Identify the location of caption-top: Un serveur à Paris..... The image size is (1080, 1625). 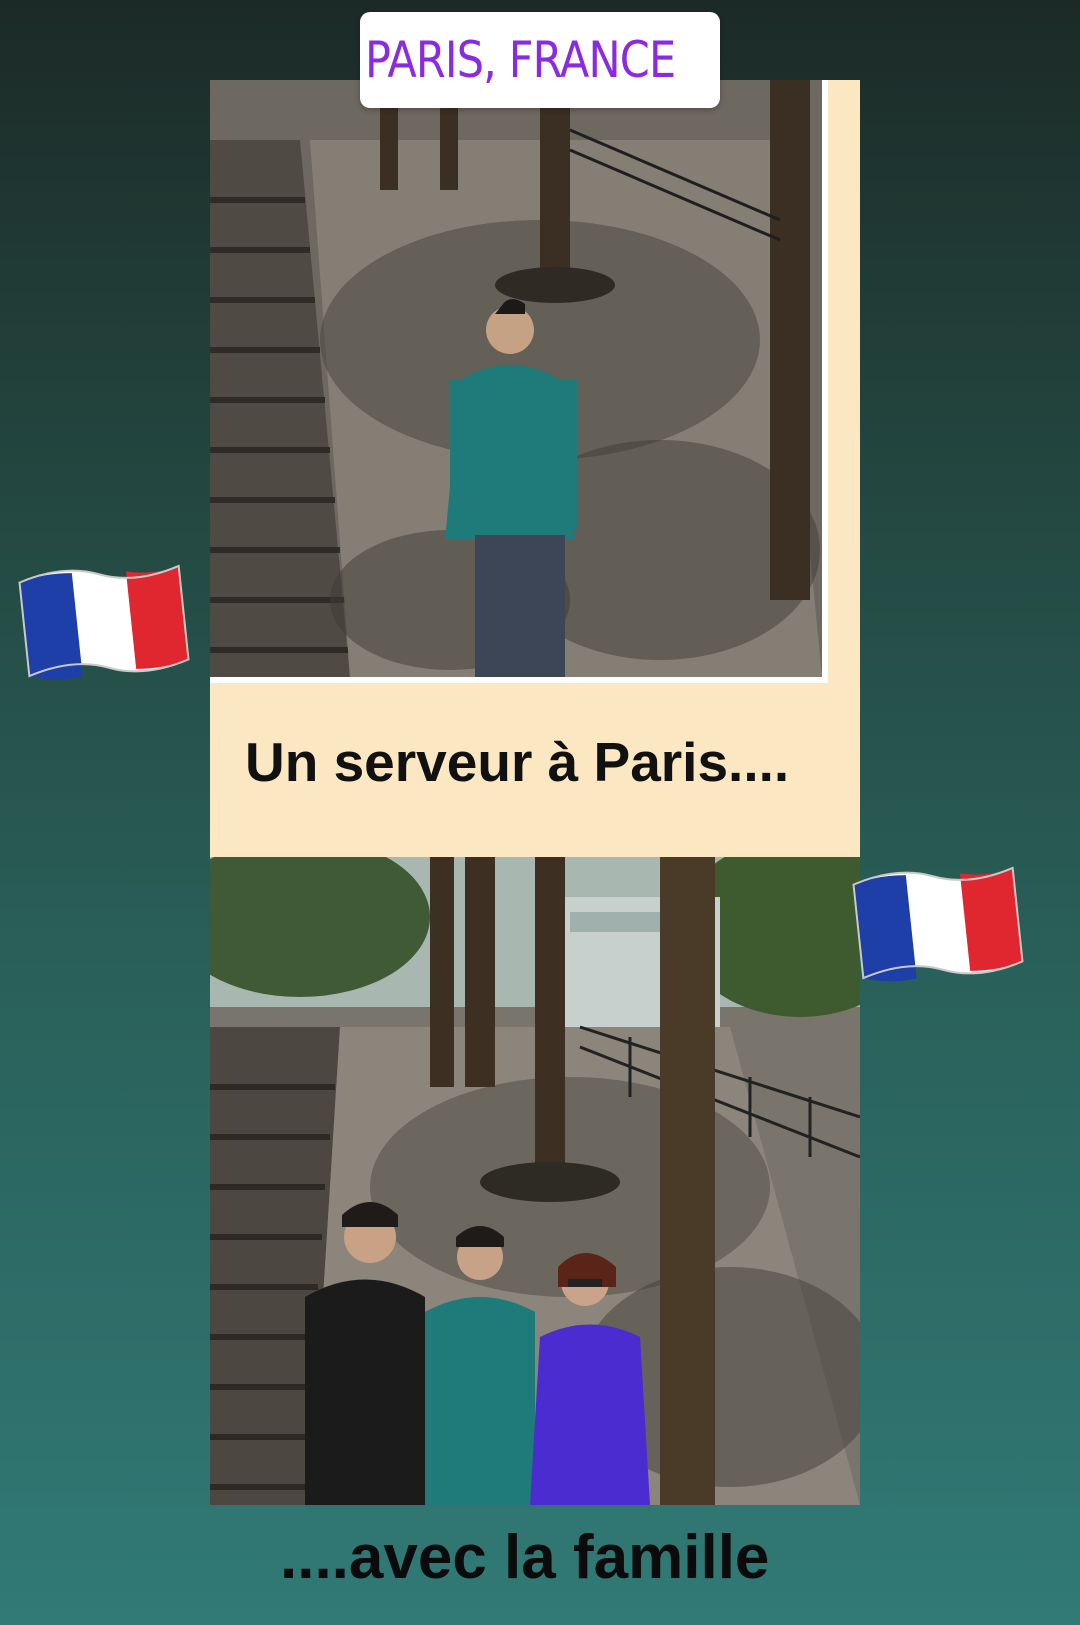
(517, 762).